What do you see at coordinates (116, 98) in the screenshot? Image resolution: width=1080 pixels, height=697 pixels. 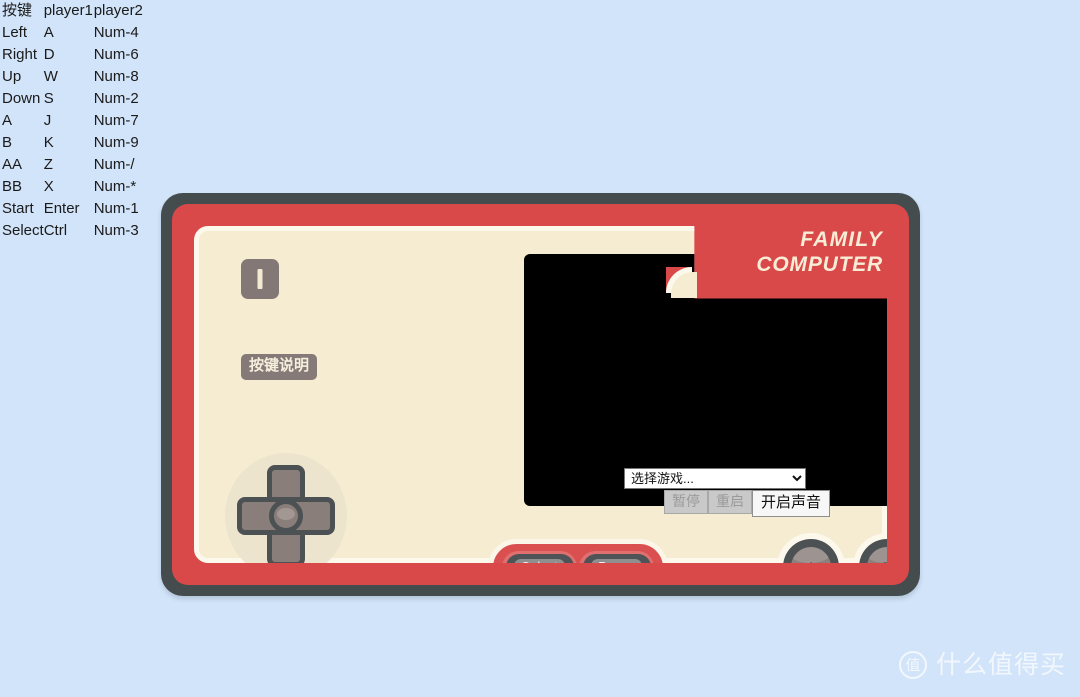 I see `keymap-p2: Num-2` at bounding box center [116, 98].